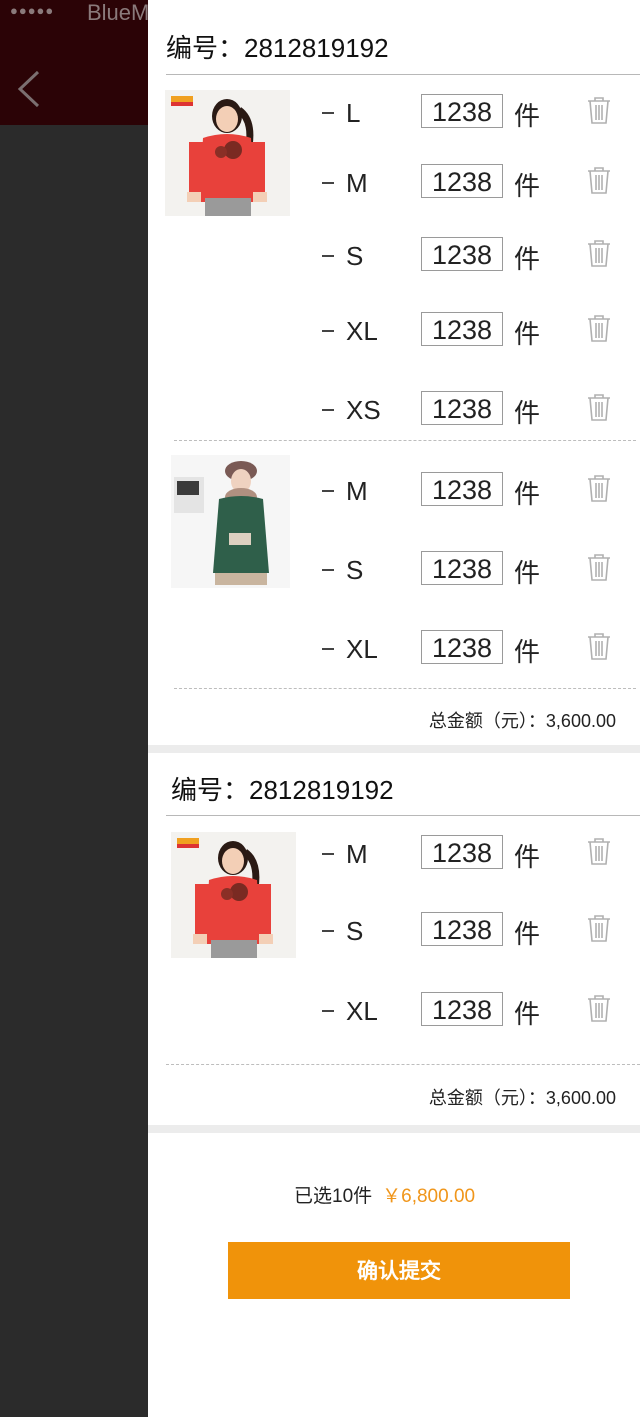 The width and height of the screenshot is (640, 1417). What do you see at coordinates (118, 12) in the screenshot?
I see `carrier-name: BlueM` at bounding box center [118, 12].